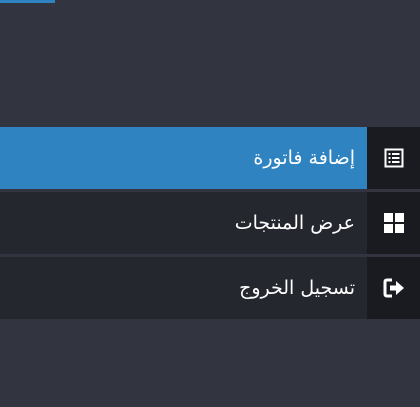 This screenshot has width=420, height=407. What do you see at coordinates (393, 223) in the screenshot?
I see `grid-icon` at bounding box center [393, 223].